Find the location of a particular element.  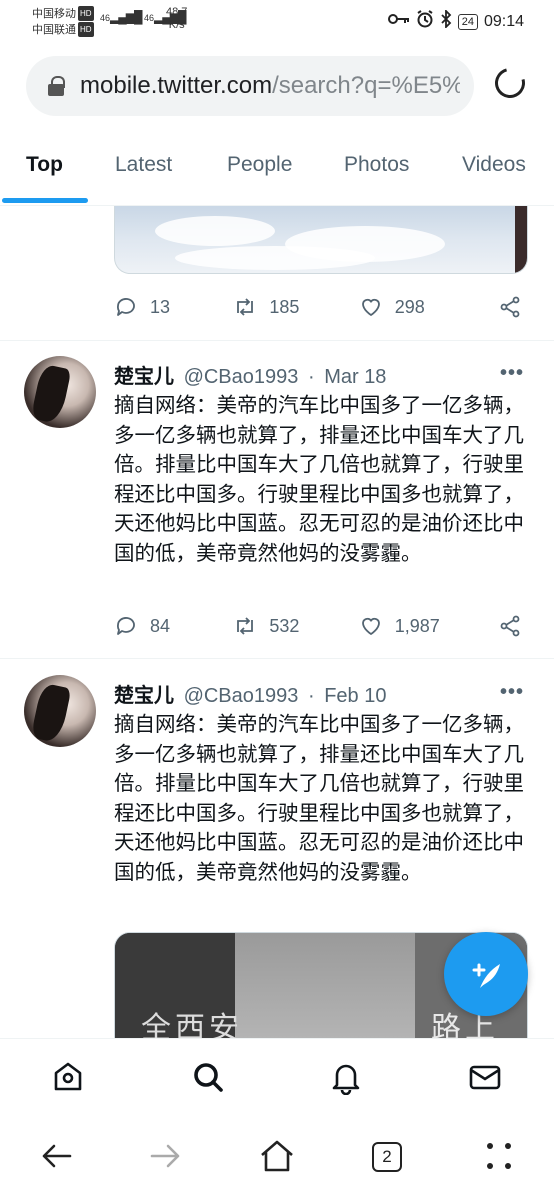

like-count: 298 is located at coordinates (409, 306).